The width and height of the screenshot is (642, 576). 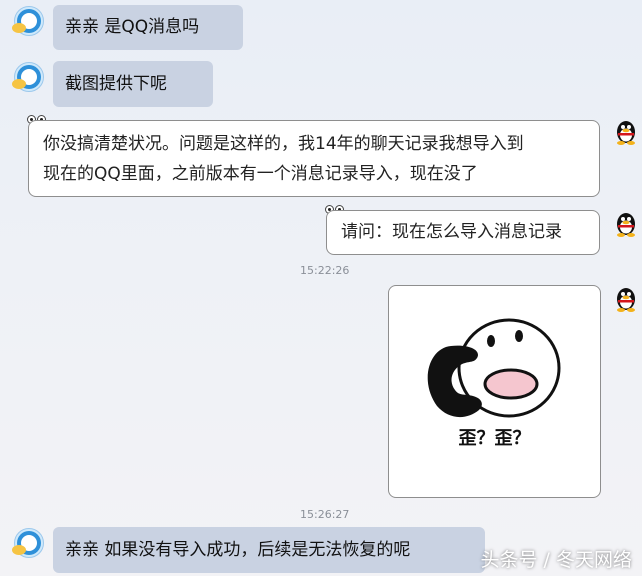 What do you see at coordinates (325, 514) in the screenshot?
I see `message-timestamp: 15:26:27` at bounding box center [325, 514].